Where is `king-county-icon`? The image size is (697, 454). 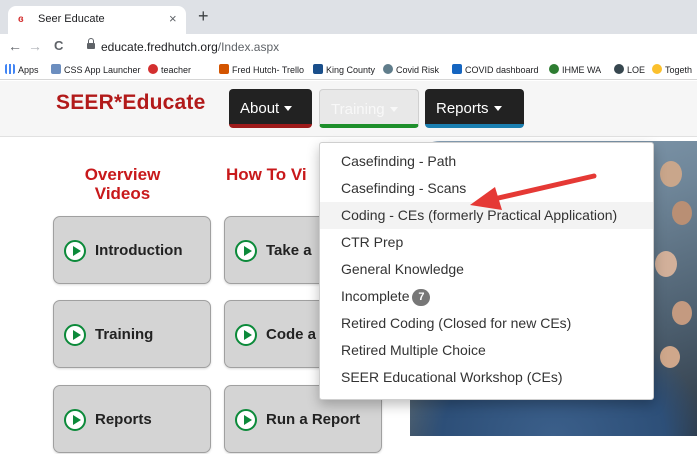
king-county-icon is located at coordinates (318, 69).